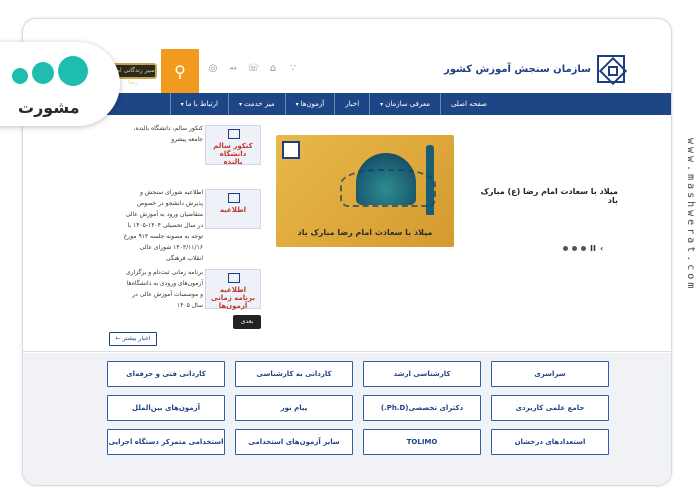 The image size is (700, 500). What do you see at coordinates (233, 145) in the screenshot?
I see `news-thumbnail: کنکور سالم دانشگاه بالنده` at bounding box center [233, 145].